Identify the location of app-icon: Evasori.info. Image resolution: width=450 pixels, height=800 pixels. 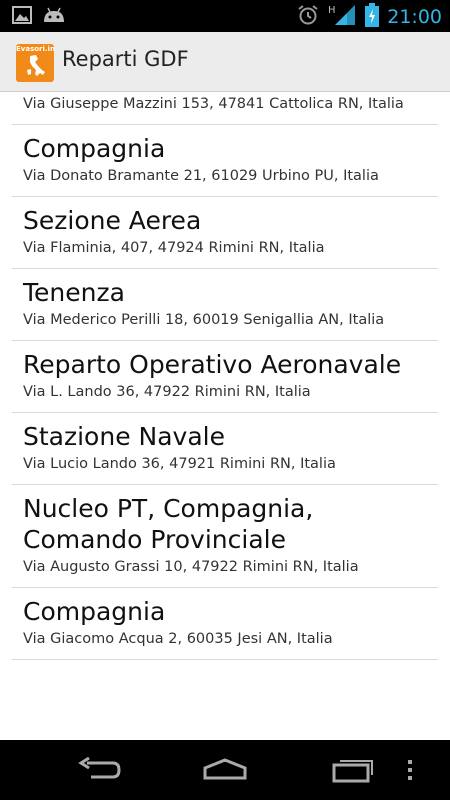
(35, 63).